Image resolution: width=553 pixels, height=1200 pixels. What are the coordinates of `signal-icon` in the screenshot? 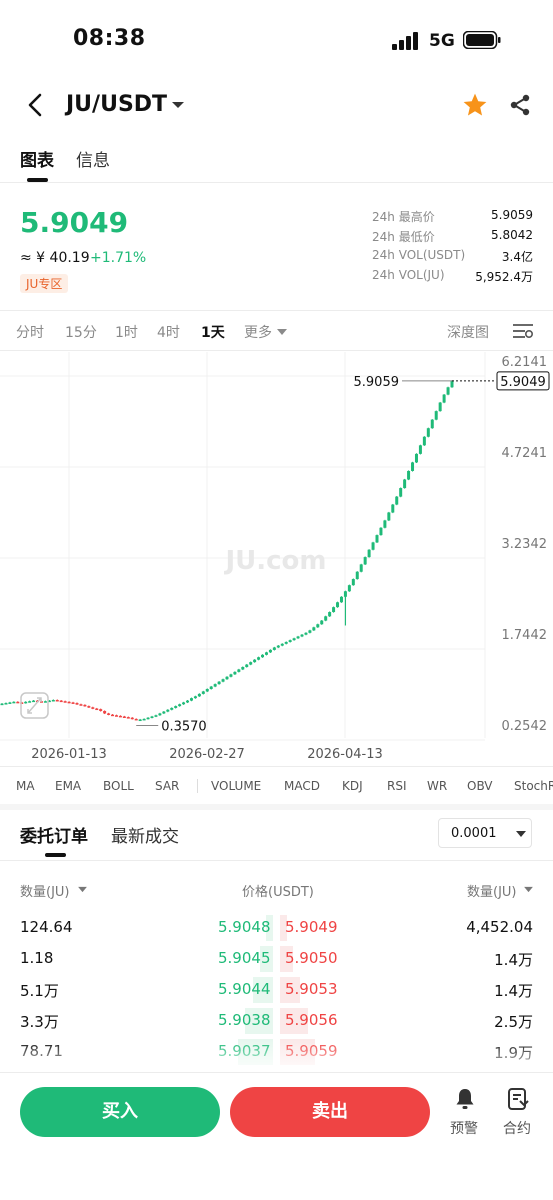 It's located at (405, 41).